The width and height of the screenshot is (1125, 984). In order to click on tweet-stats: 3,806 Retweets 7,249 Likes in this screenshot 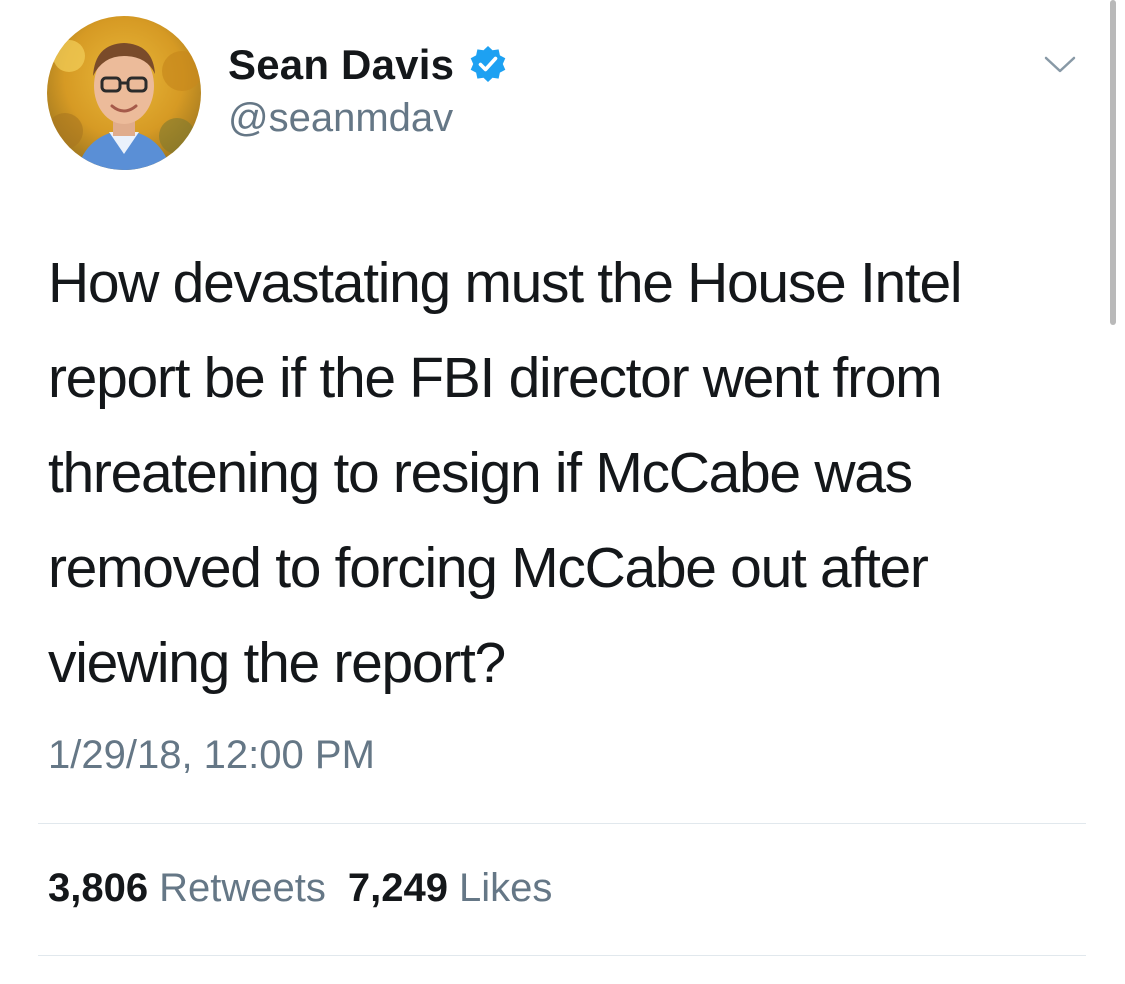, I will do `click(311, 888)`.